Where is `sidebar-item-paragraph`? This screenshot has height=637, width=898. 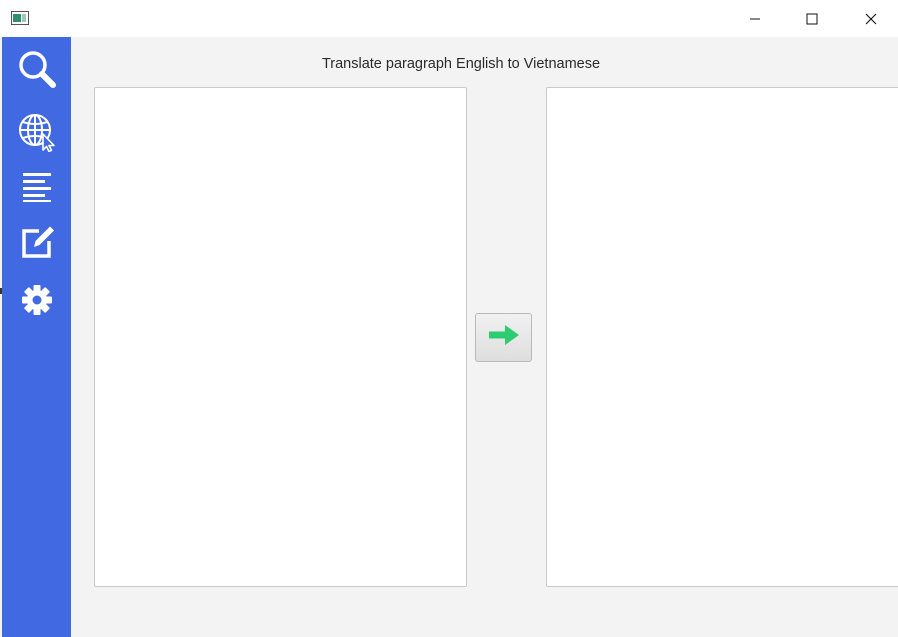
sidebar-item-paragraph is located at coordinates (37, 188).